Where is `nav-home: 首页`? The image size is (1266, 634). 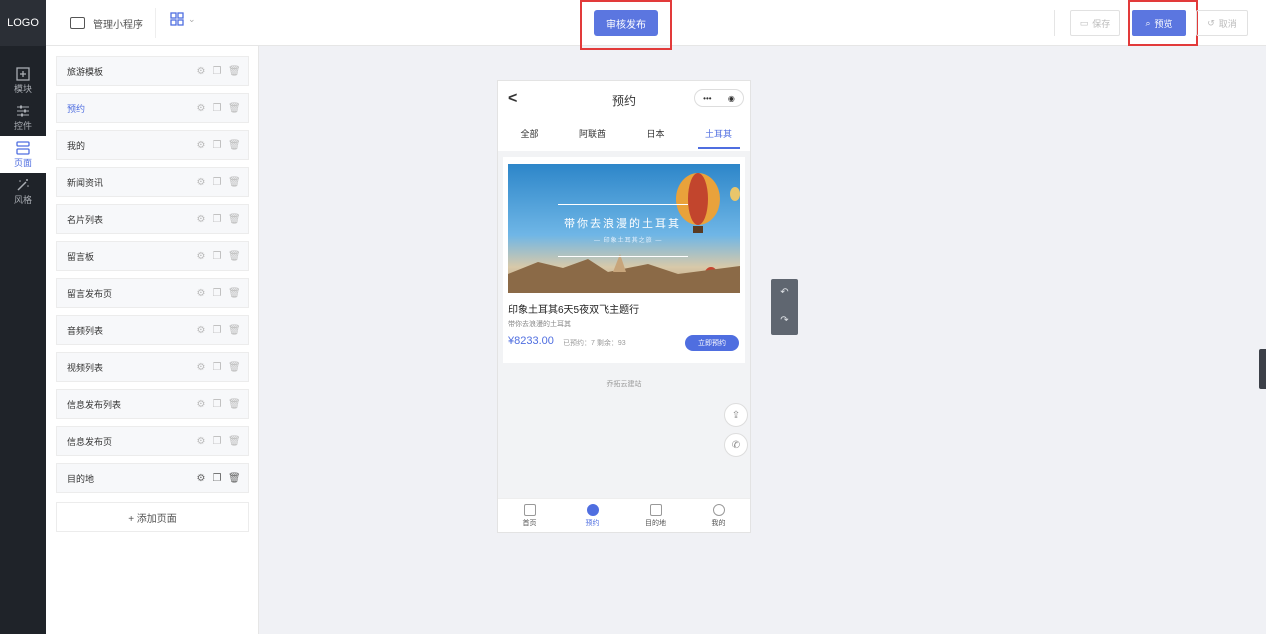
nav-home: 首页 is located at coordinates (529, 515).